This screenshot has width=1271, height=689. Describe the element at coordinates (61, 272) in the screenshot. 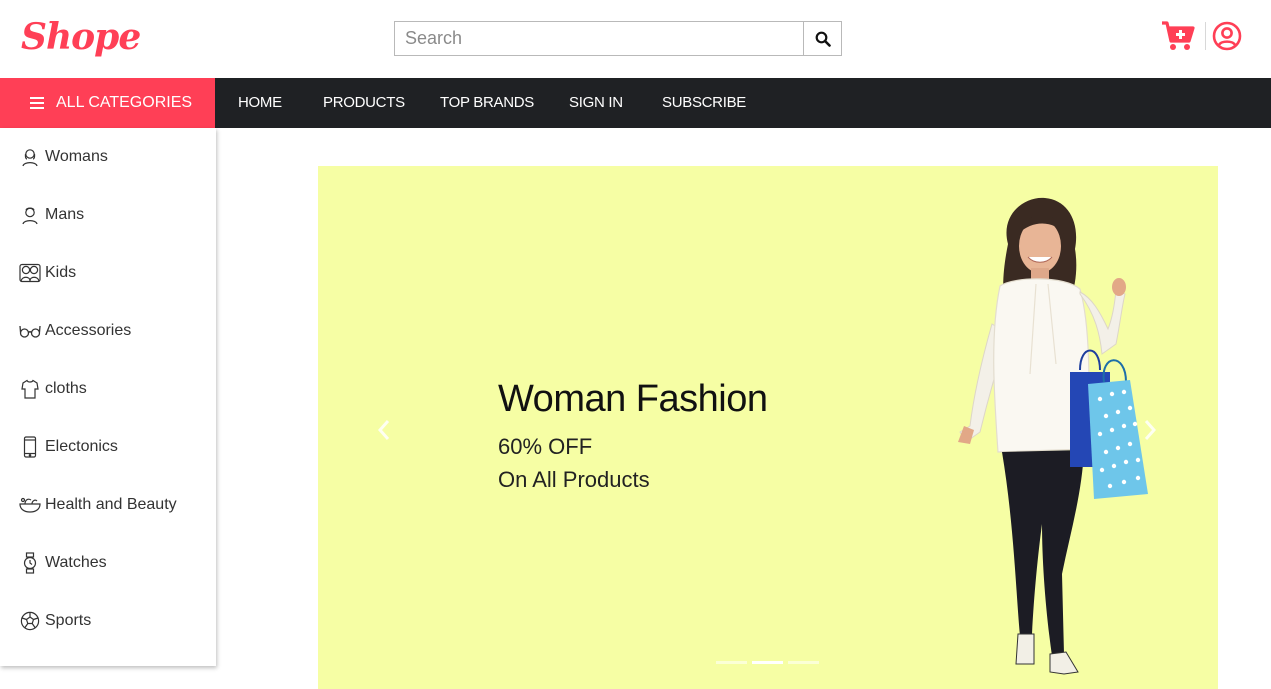

I see `sidebar-item-label: Kids` at that location.